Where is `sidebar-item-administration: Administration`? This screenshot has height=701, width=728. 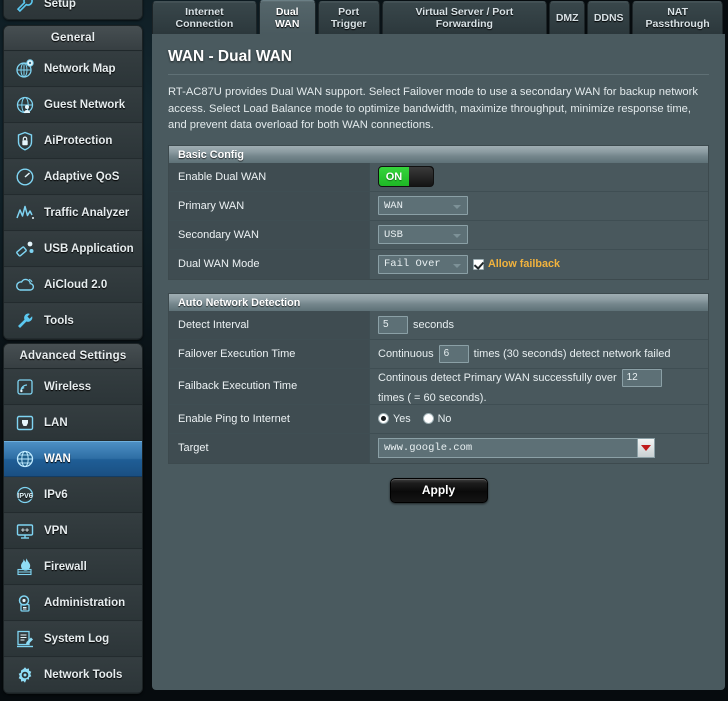
sidebar-item-administration: Administration is located at coordinates (73, 603).